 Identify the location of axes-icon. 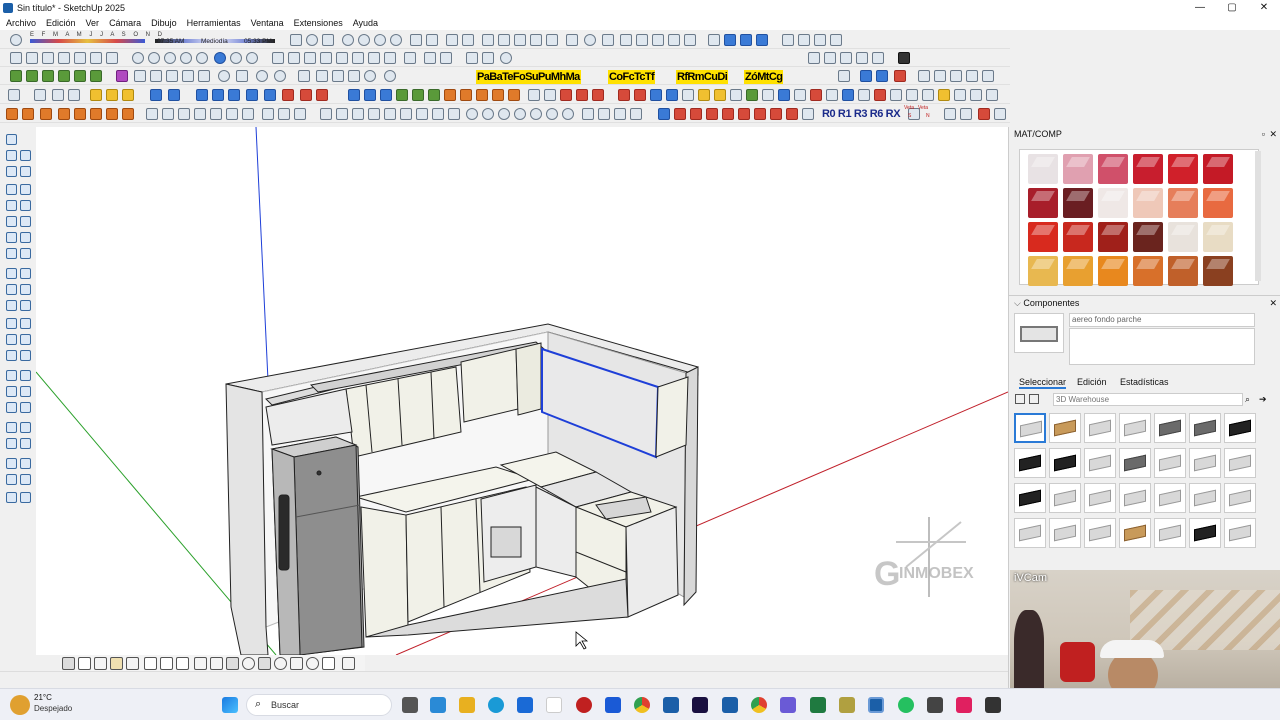
(11, 355).